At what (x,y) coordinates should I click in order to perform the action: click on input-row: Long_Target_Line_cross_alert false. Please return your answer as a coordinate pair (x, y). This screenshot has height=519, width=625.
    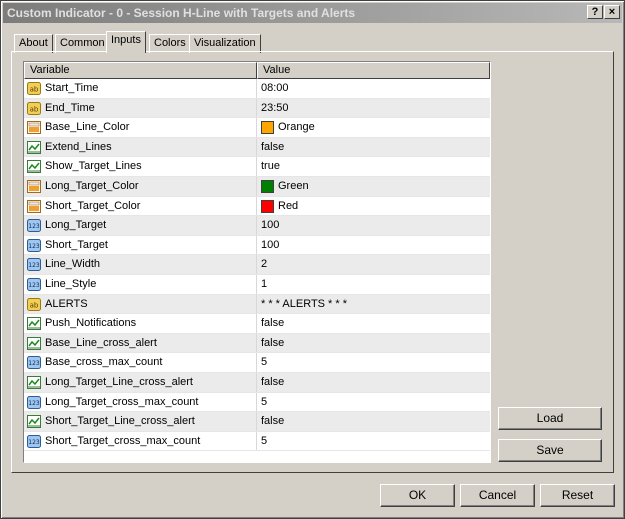
    Looking at the image, I should click on (257, 383).